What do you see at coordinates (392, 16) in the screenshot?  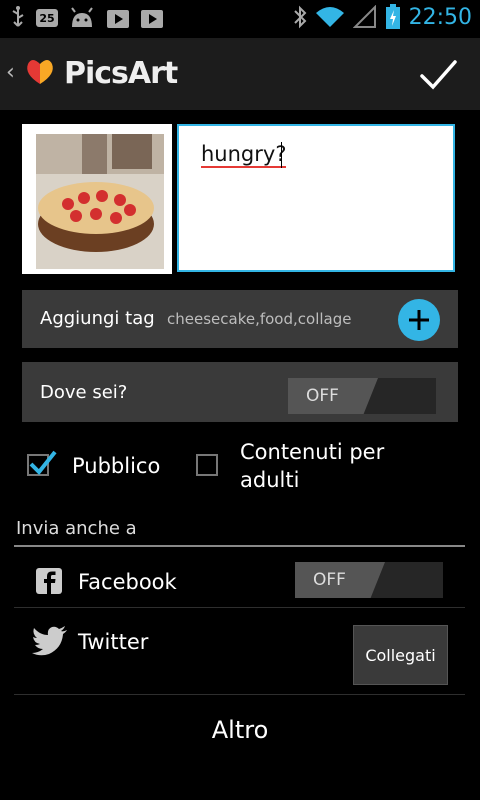 I see `battery-icon` at bounding box center [392, 16].